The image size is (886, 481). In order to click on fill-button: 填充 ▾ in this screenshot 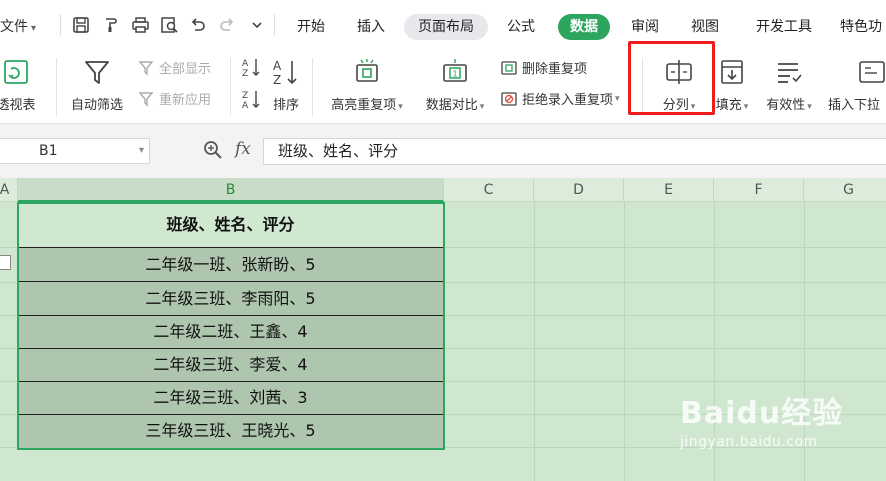, I will do `click(732, 84)`.